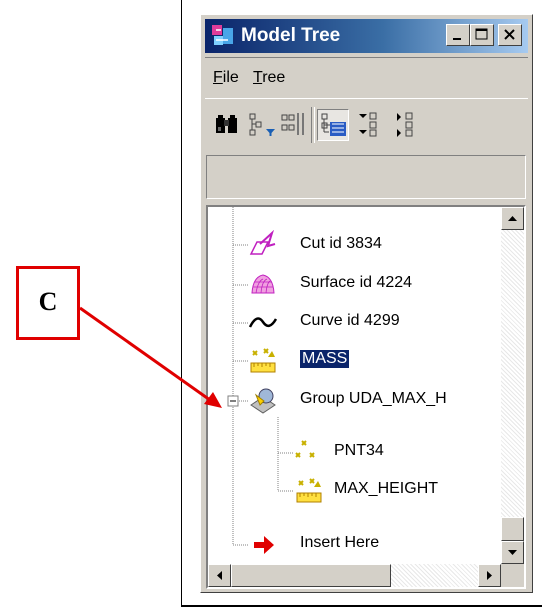 This screenshot has width=542, height=607. I want to click on callout-label: C, so click(48, 301).